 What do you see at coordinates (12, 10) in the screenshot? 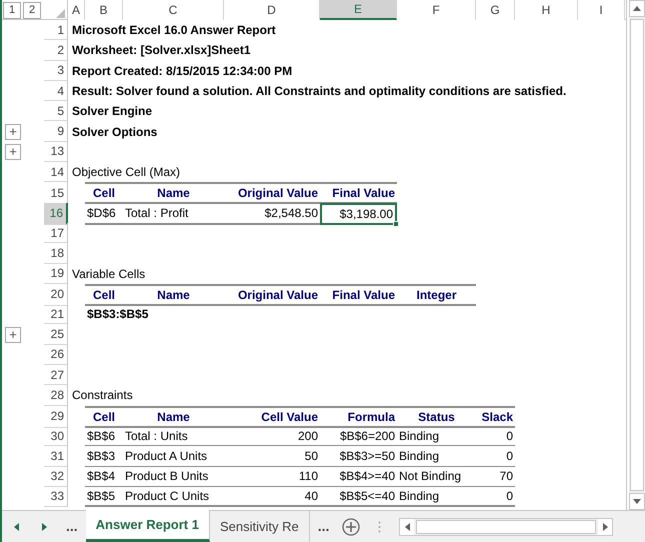
I see `outline-level-button: 1` at bounding box center [12, 10].